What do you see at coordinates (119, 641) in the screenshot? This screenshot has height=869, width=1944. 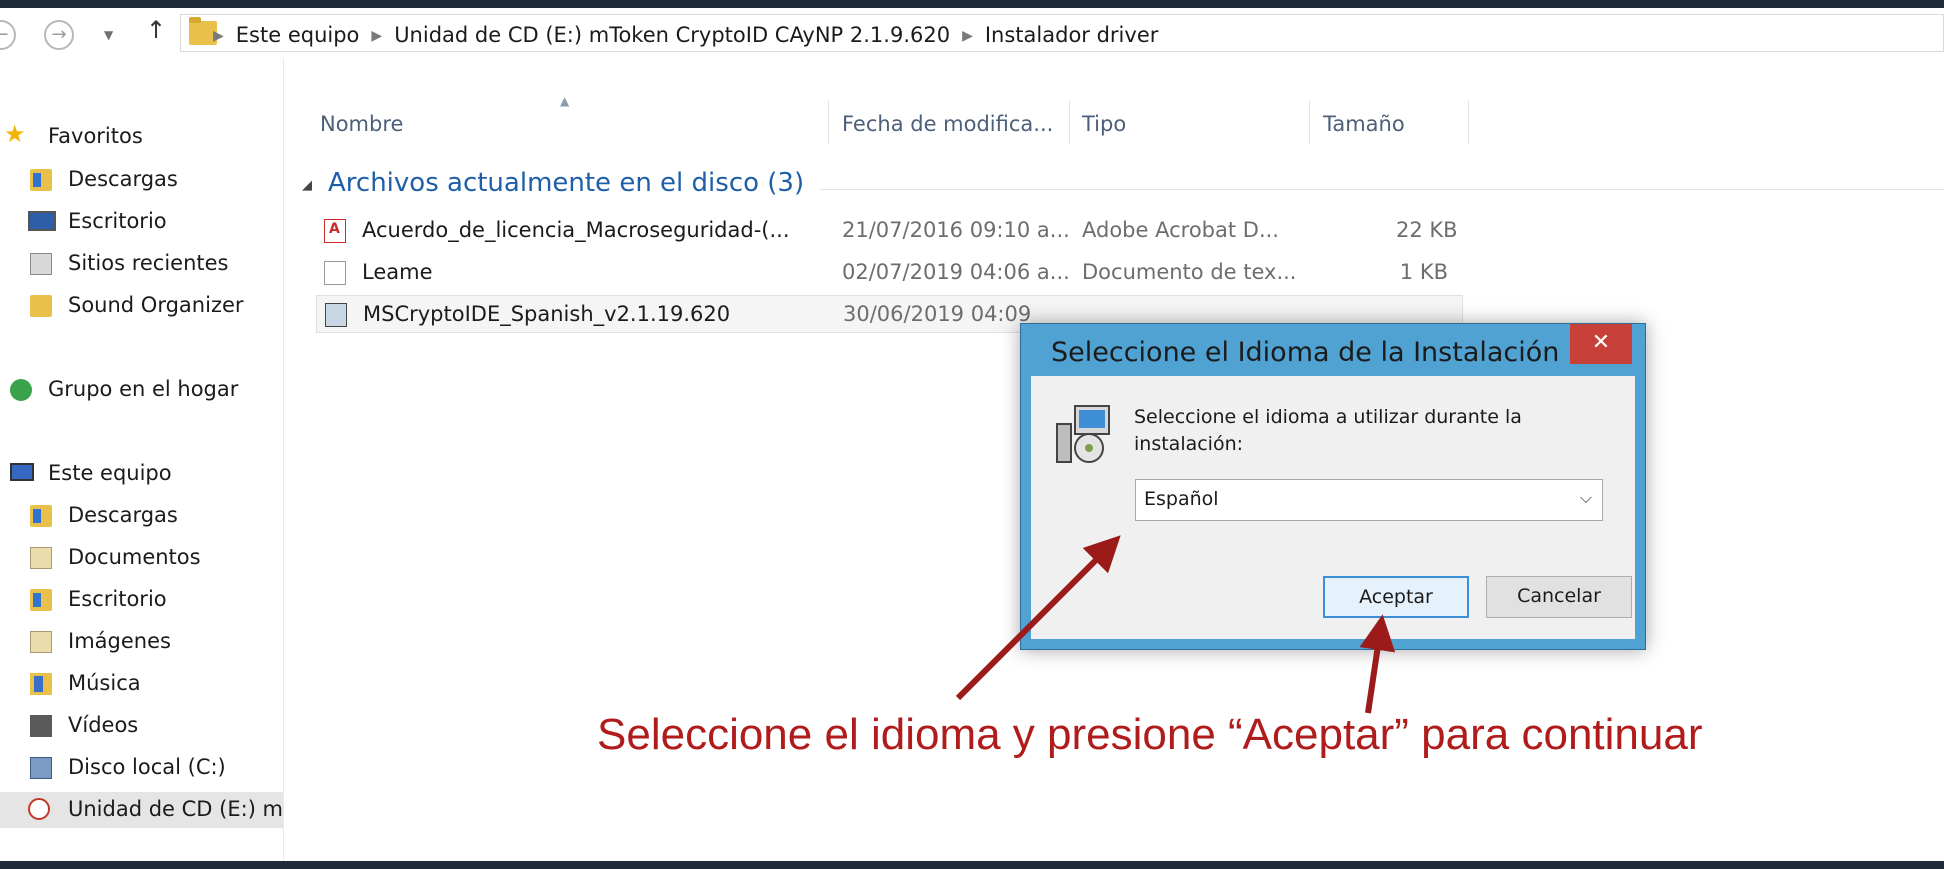 I see `nav-label: Imágenes` at bounding box center [119, 641].